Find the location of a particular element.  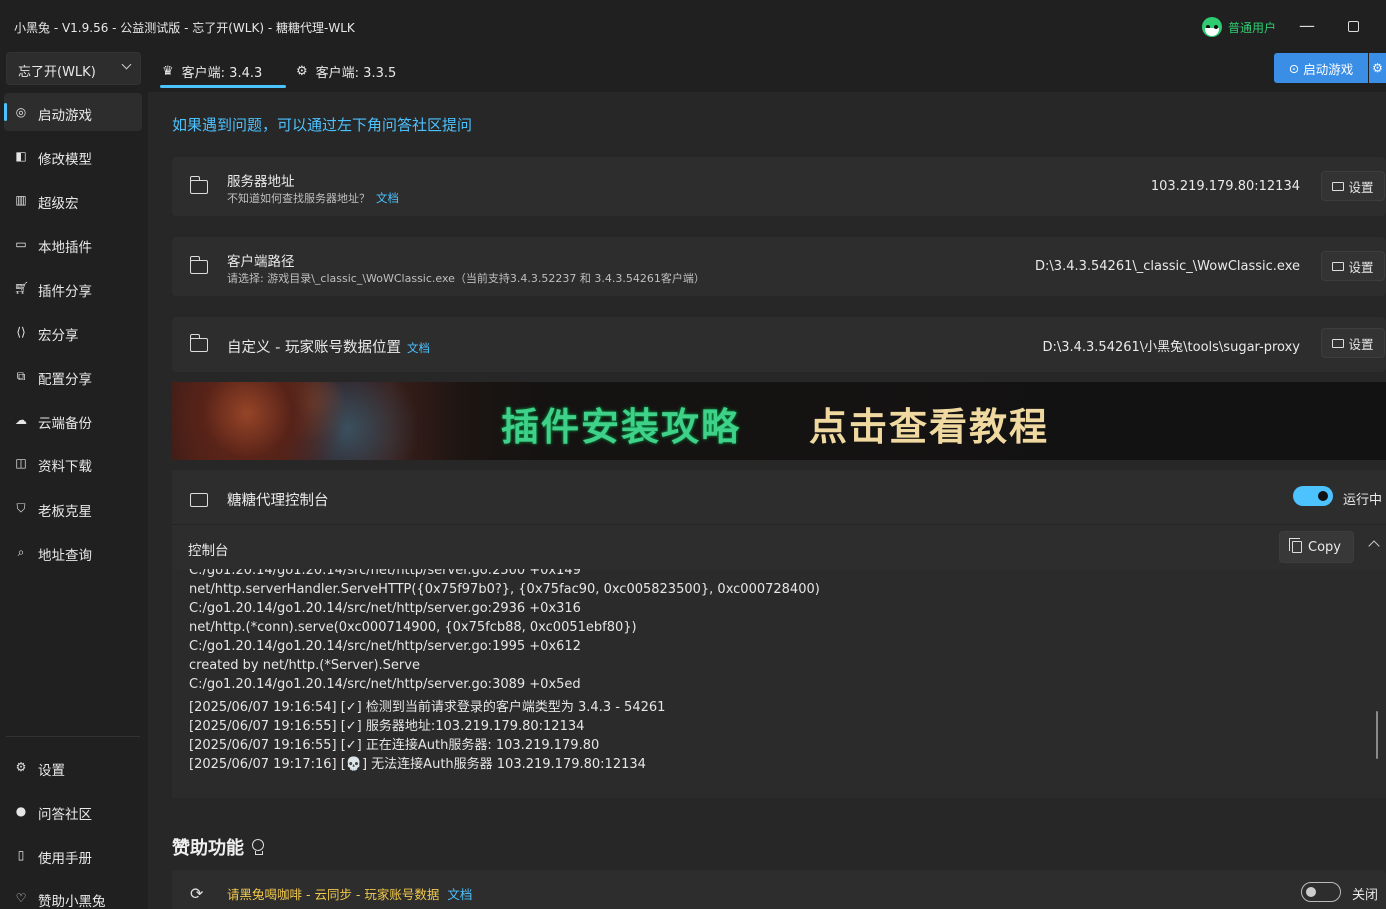

sidebar-divider is located at coordinates (73, 736).